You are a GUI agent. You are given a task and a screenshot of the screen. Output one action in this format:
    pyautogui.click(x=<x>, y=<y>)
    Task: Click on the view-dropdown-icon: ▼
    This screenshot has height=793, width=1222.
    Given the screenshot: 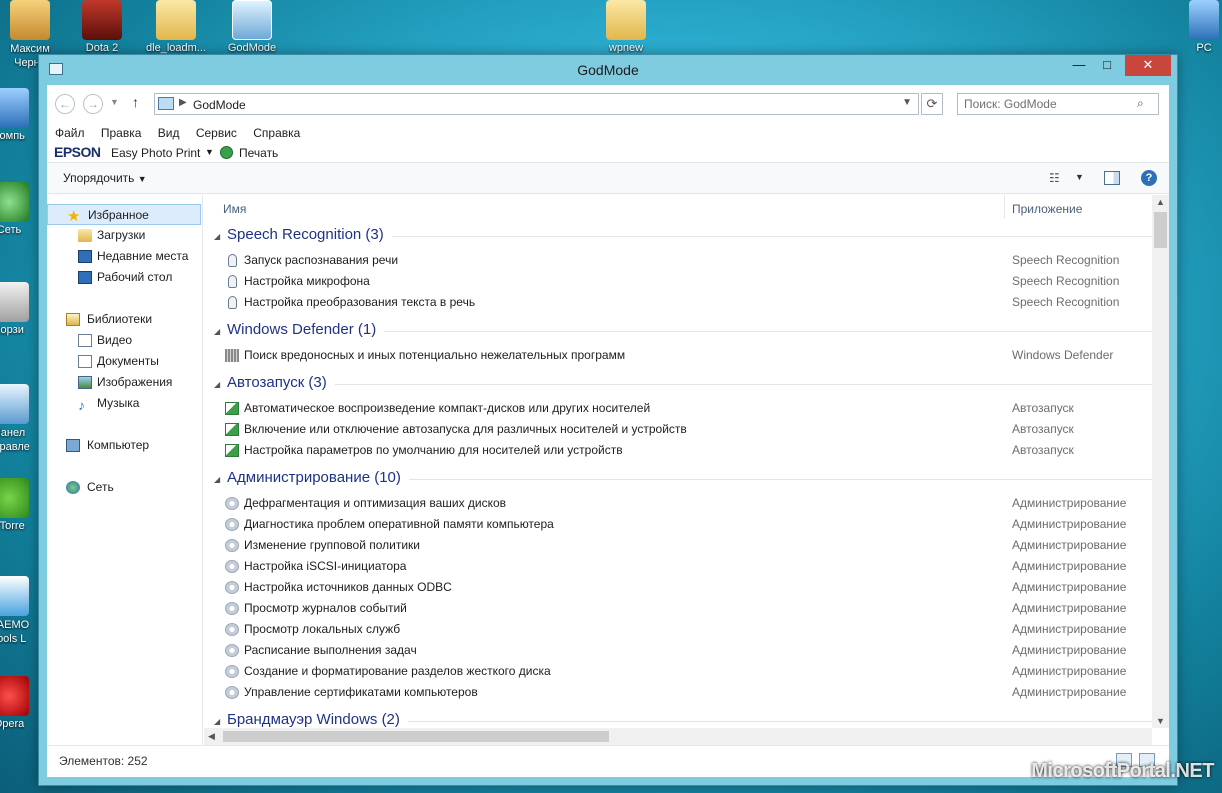 What is the action you would take?
    pyautogui.click(x=1079, y=177)
    